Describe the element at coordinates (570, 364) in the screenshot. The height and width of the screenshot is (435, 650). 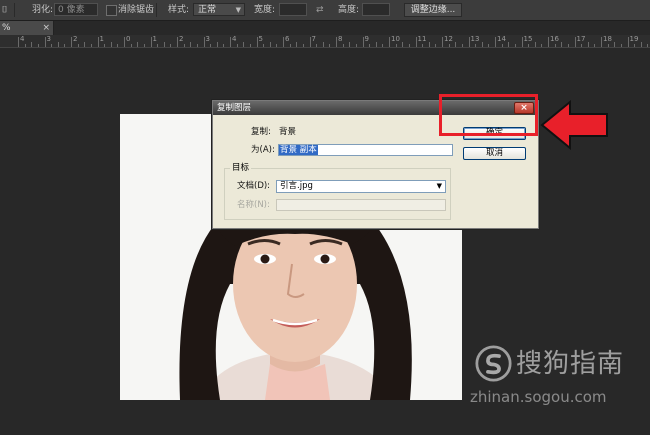
I see `watermark-brand: 搜狗指南` at that location.